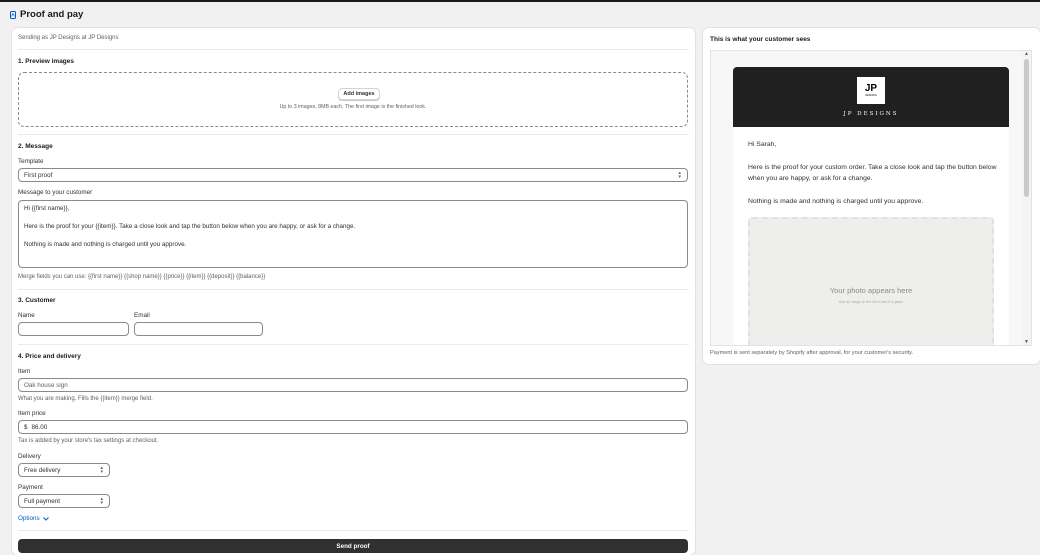 The image size is (1040, 555). I want to click on shop-logo: JP DESIGNS, so click(871, 90).